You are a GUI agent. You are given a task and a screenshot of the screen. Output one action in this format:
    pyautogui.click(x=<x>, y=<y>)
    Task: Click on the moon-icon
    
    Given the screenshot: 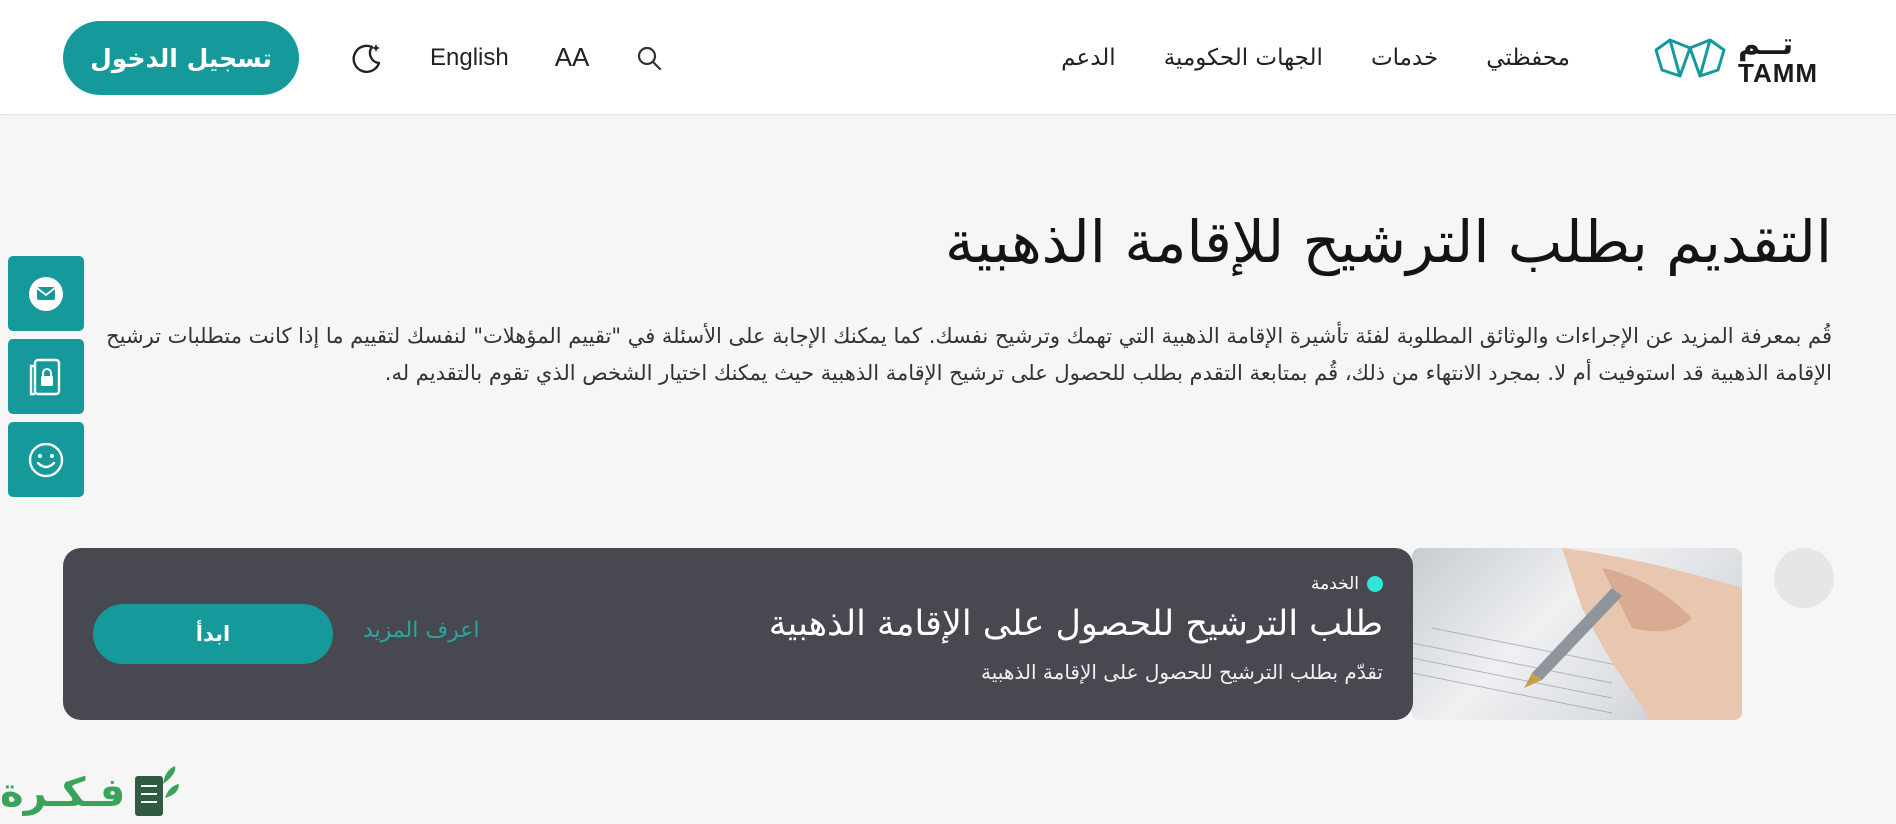 What is the action you would take?
    pyautogui.click(x=366, y=58)
    